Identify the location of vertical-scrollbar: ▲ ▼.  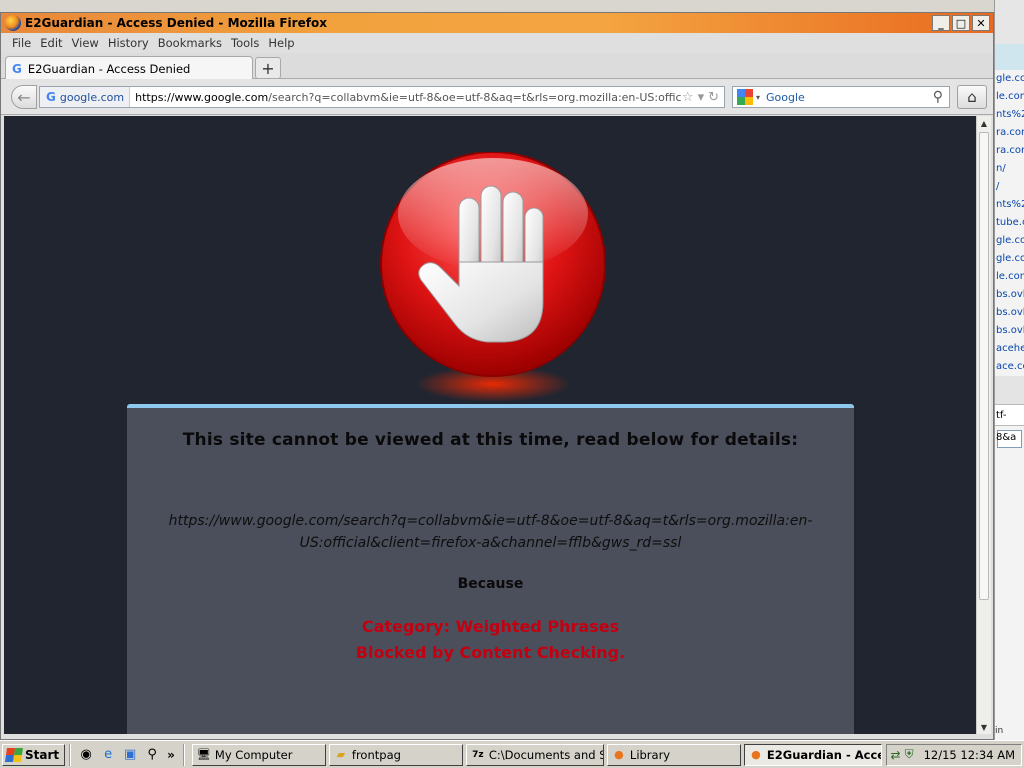
(983, 425).